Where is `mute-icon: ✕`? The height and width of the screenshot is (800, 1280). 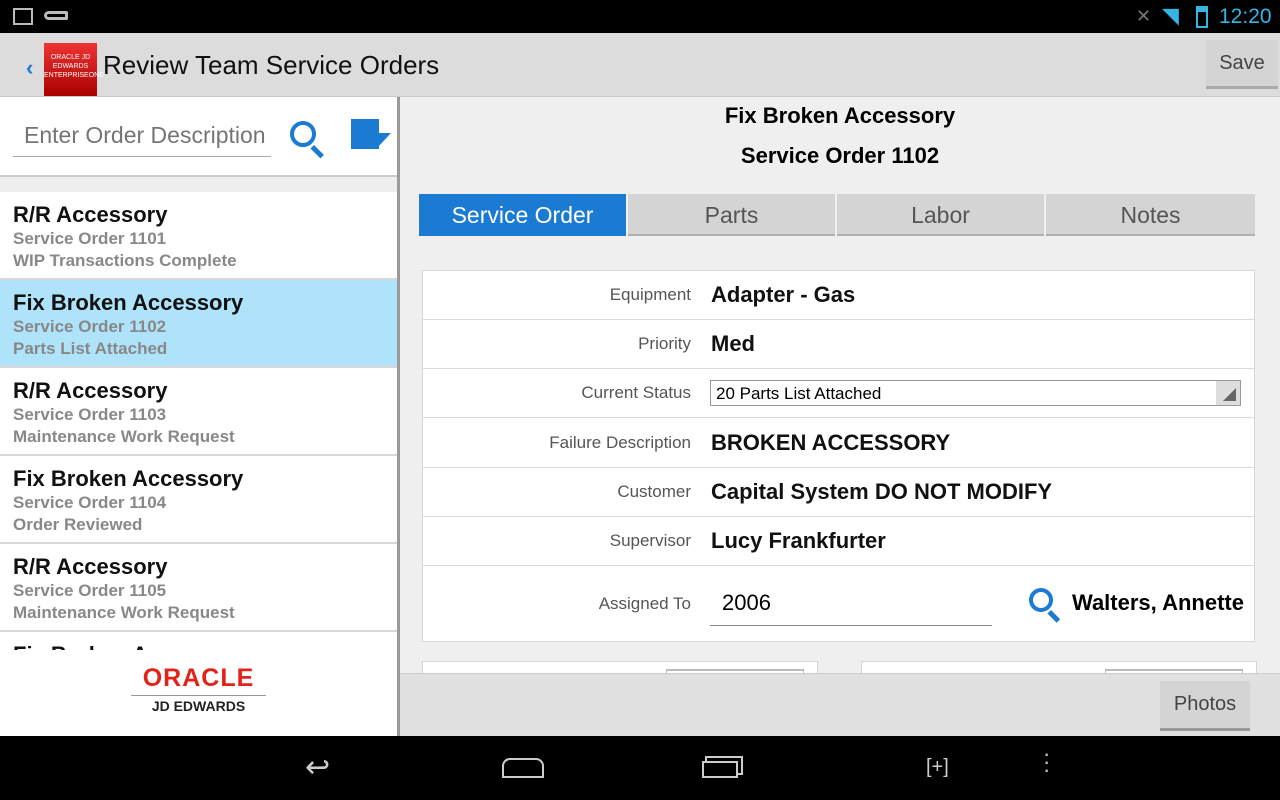
mute-icon: ✕ is located at coordinates (1144, 16).